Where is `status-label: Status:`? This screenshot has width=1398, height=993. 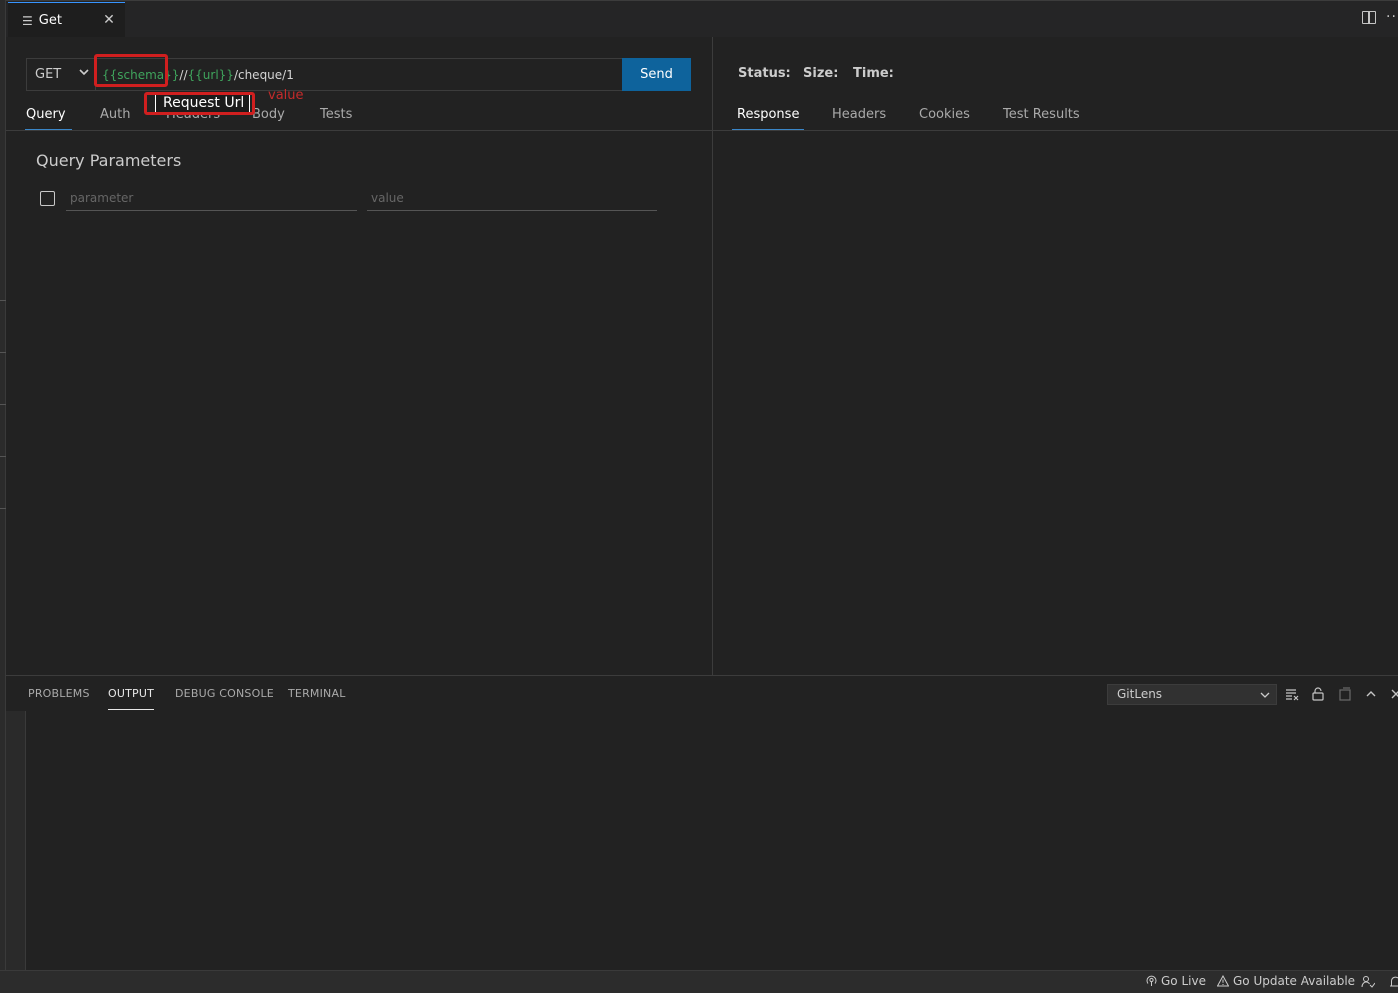 status-label: Status: is located at coordinates (764, 73).